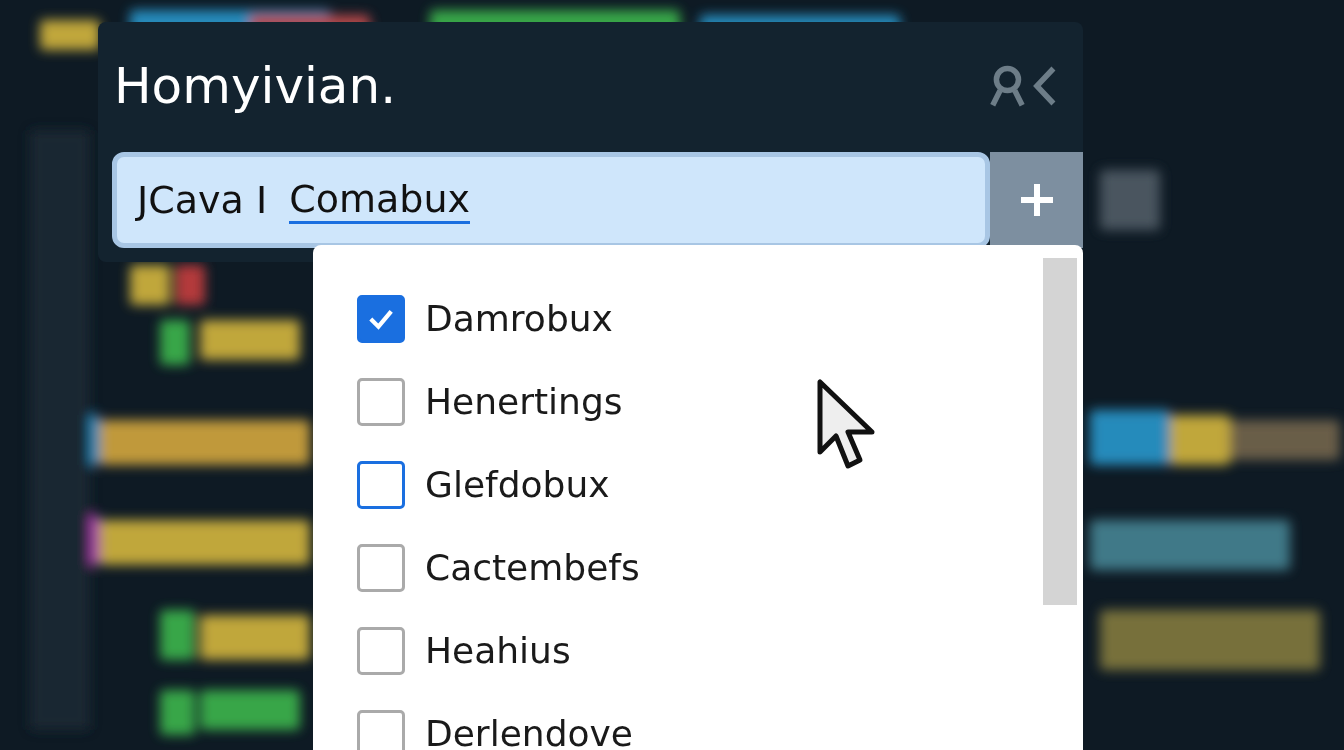 This screenshot has height=750, width=1344. What do you see at coordinates (529, 731) in the screenshot?
I see `option-label: Derlendove` at bounding box center [529, 731].